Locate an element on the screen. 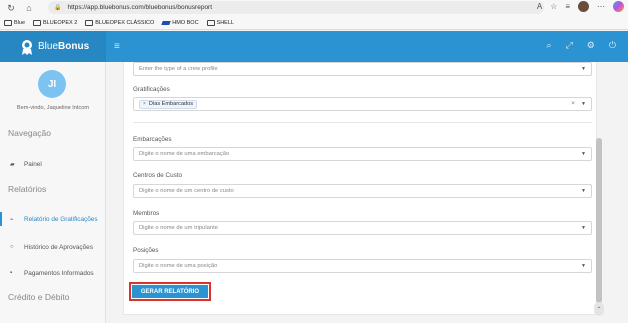 This screenshot has height=323, width=628. more-icon: ⋯ is located at coordinates (601, 6).